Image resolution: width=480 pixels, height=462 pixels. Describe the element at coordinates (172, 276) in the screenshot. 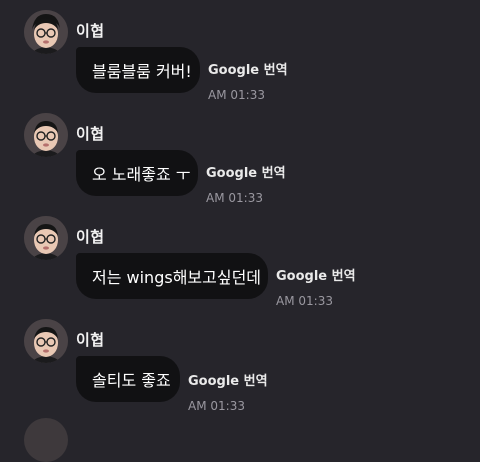

I see `message-bubble: 저는 wings해보고싶던데` at that location.